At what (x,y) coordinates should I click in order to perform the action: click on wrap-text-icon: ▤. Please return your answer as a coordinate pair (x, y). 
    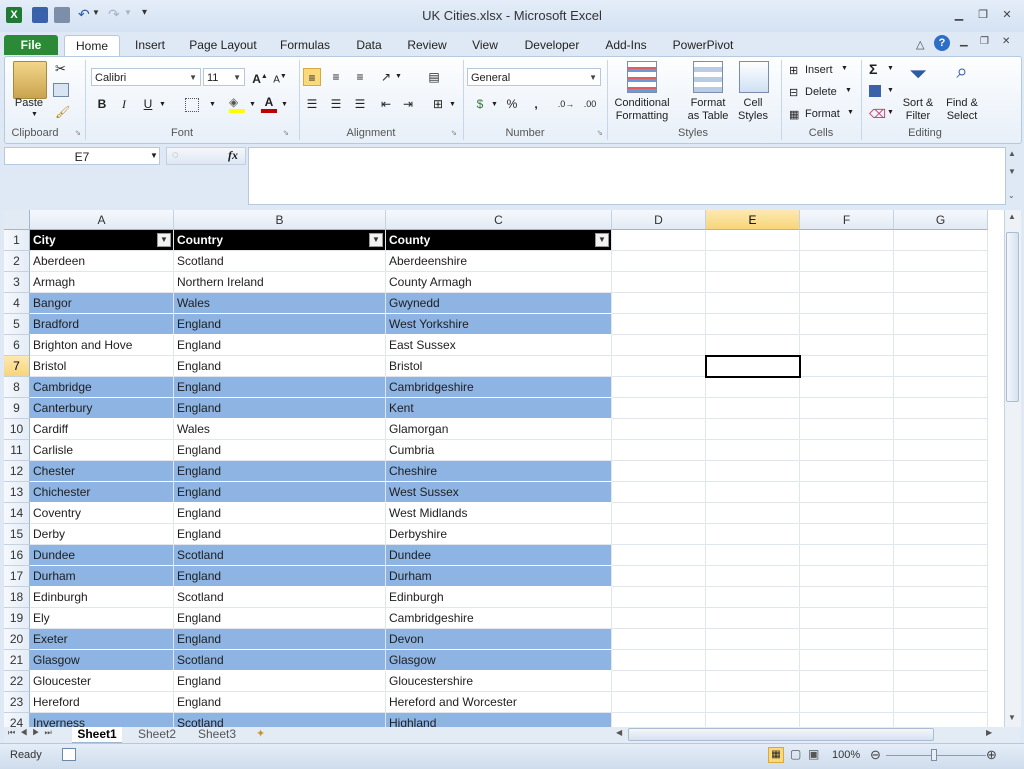
    Looking at the image, I should click on (434, 77).